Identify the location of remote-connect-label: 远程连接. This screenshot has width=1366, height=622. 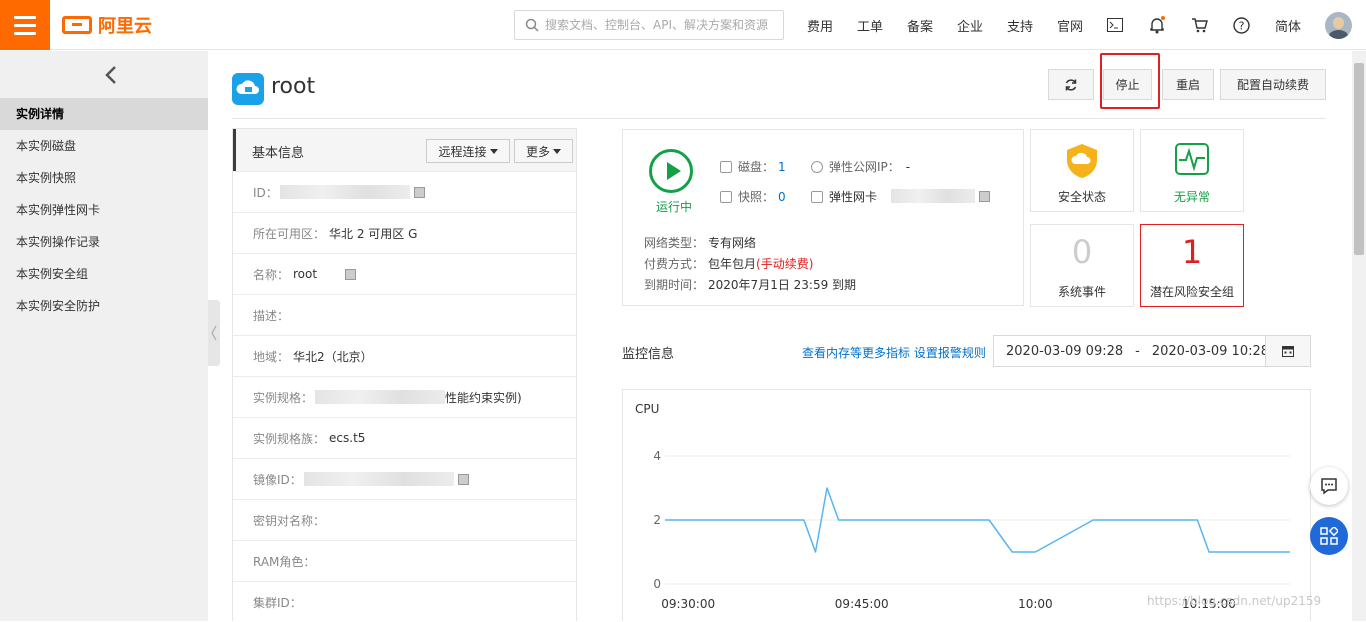
(462, 151).